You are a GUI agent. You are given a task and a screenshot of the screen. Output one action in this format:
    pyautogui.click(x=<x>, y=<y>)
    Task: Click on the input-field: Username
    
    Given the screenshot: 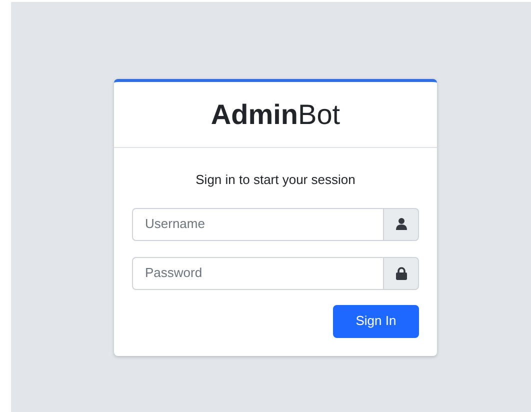 What is the action you would take?
    pyautogui.click(x=258, y=224)
    